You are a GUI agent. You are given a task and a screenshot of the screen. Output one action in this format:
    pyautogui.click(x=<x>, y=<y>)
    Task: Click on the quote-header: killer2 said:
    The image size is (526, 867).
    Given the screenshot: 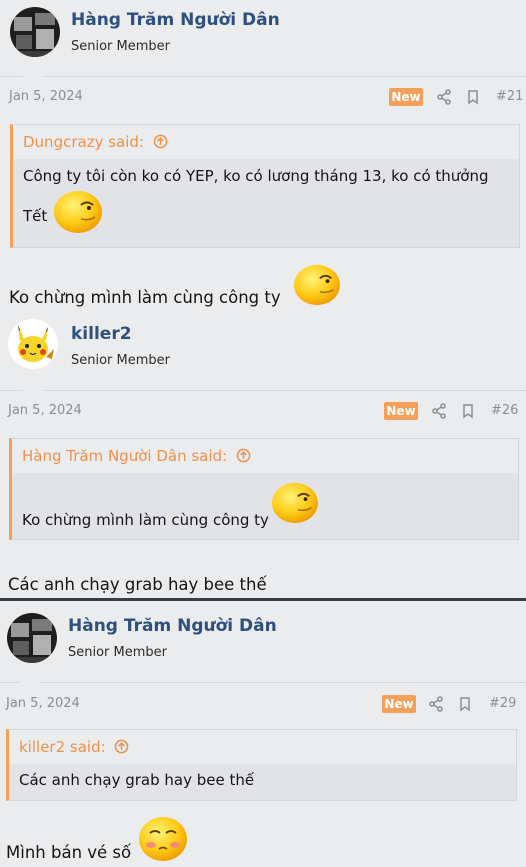 What is the action you would take?
    pyautogui.click(x=262, y=747)
    